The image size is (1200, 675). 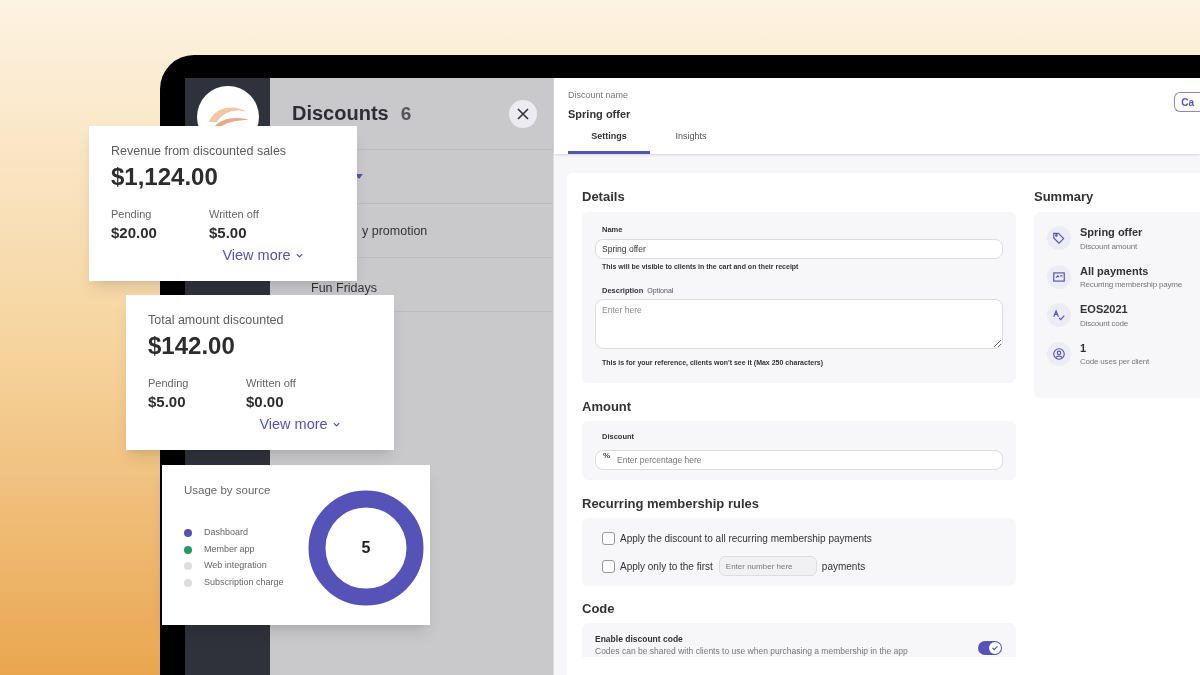 What do you see at coordinates (598, 95) in the screenshot?
I see `field-caption: Discount name` at bounding box center [598, 95].